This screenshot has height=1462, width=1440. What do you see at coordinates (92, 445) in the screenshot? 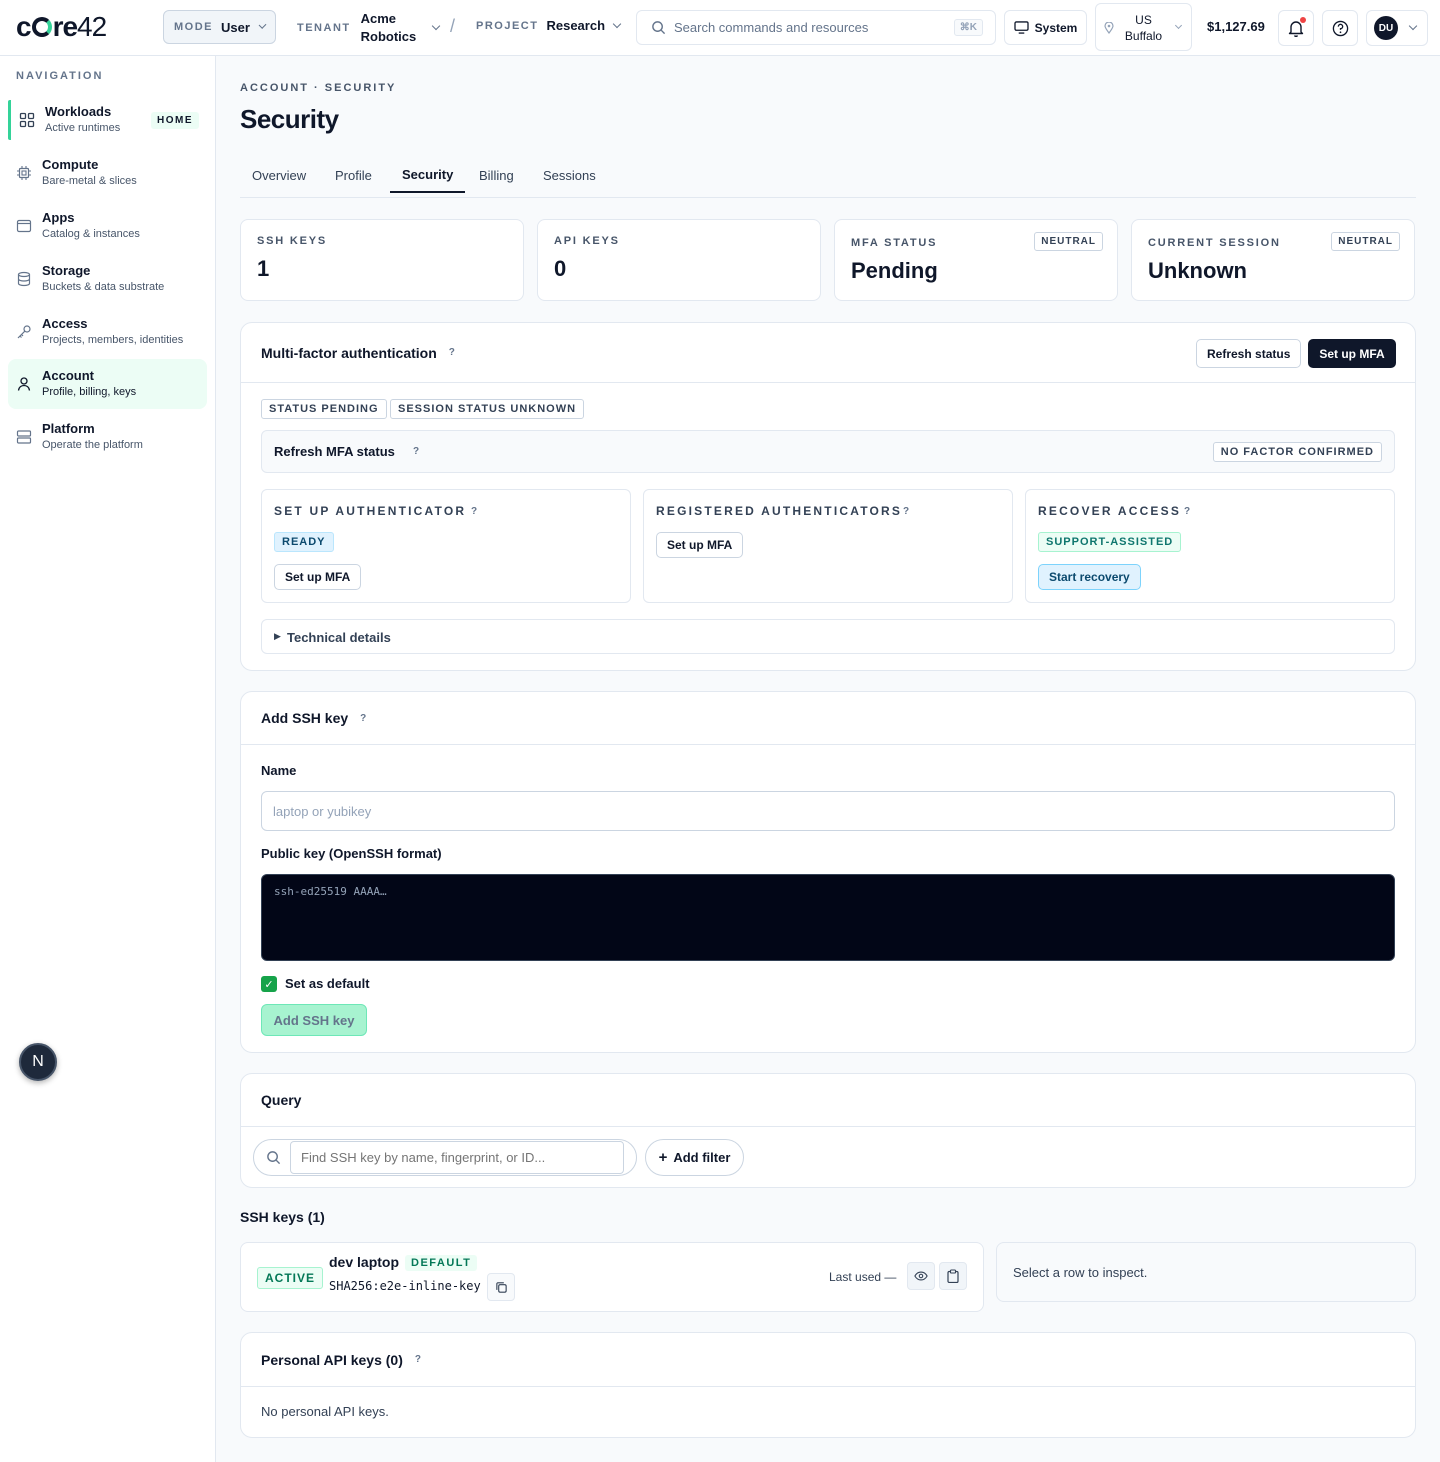
I see `sidebar-item-subtitle: Operate the platform` at bounding box center [92, 445].